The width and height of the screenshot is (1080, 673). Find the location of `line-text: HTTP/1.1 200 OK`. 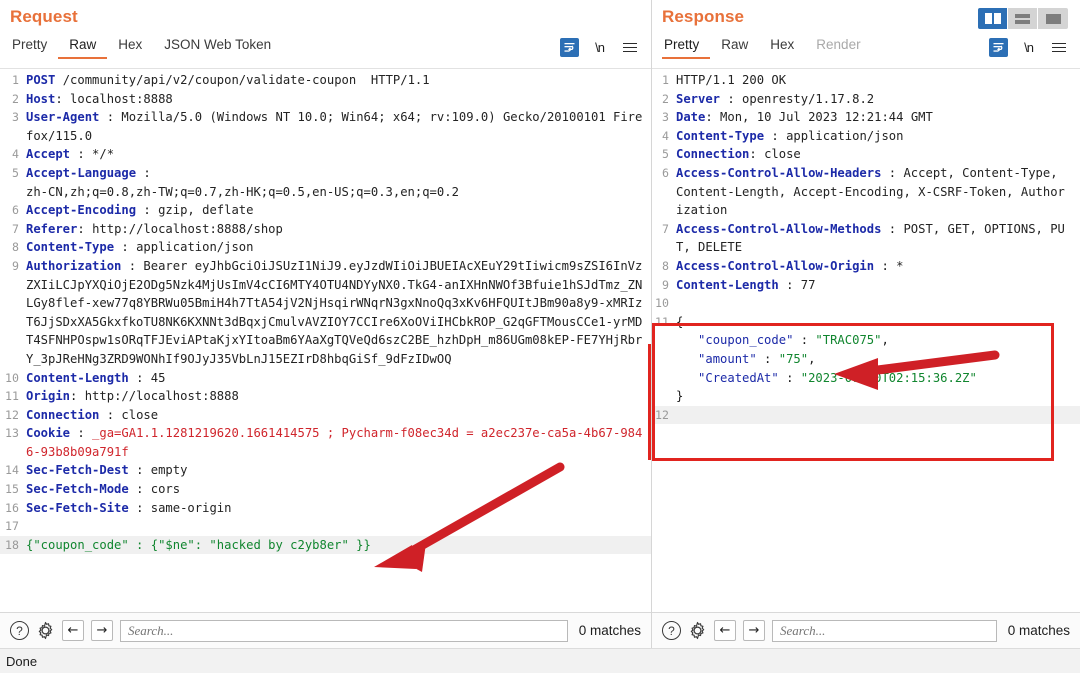

line-text: HTTP/1.1 200 OK is located at coordinates (878, 80).